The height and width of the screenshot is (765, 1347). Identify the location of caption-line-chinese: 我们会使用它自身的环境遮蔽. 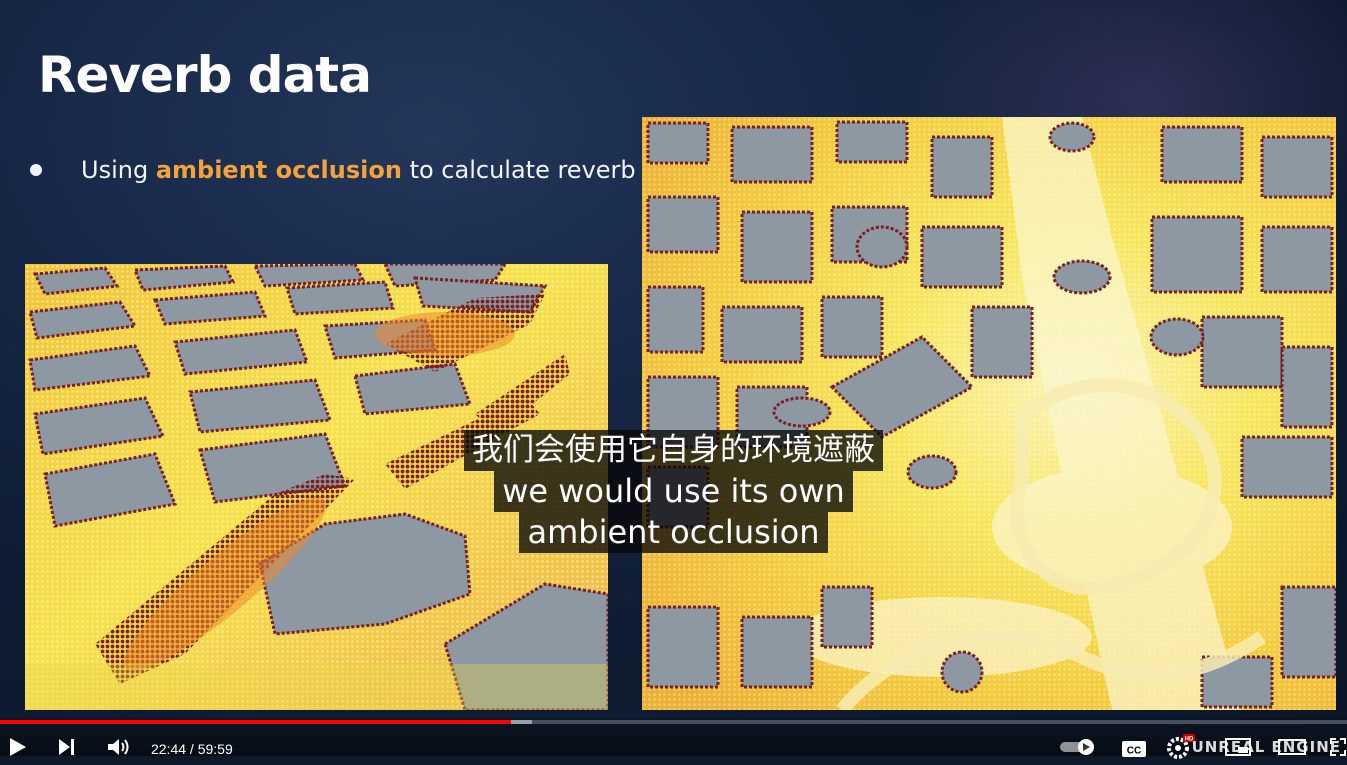
(673, 450).